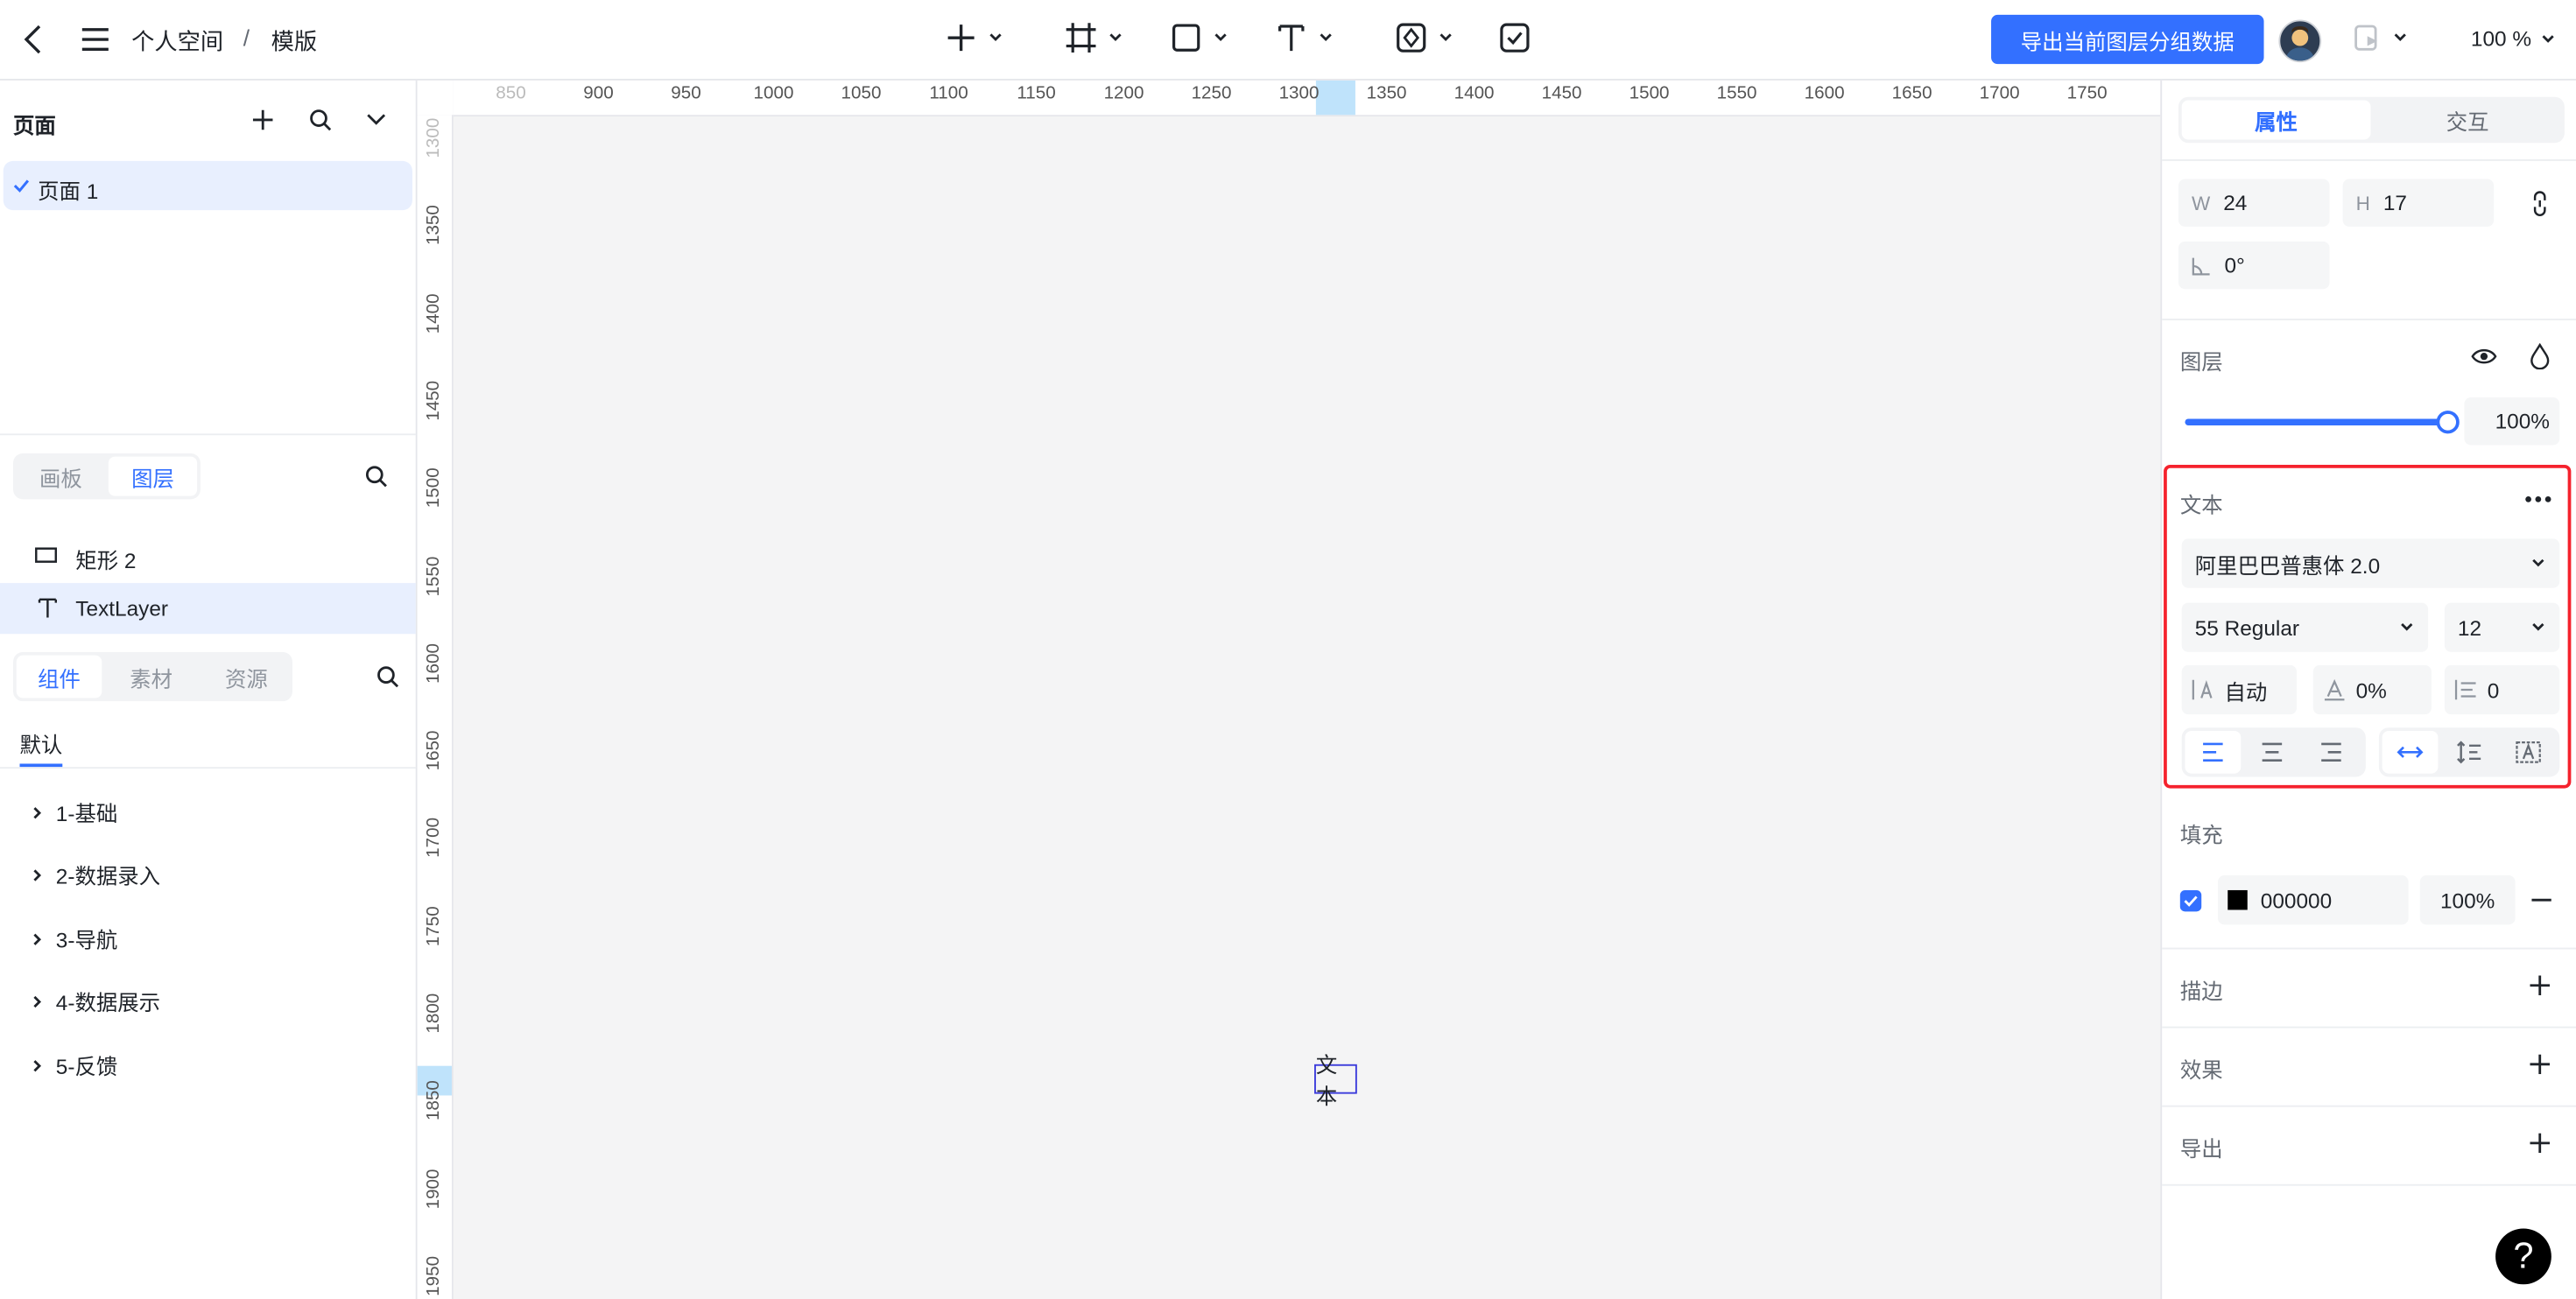 Image resolution: width=2576 pixels, height=1299 pixels. I want to click on page-item-1: 页面 1, so click(207, 186).